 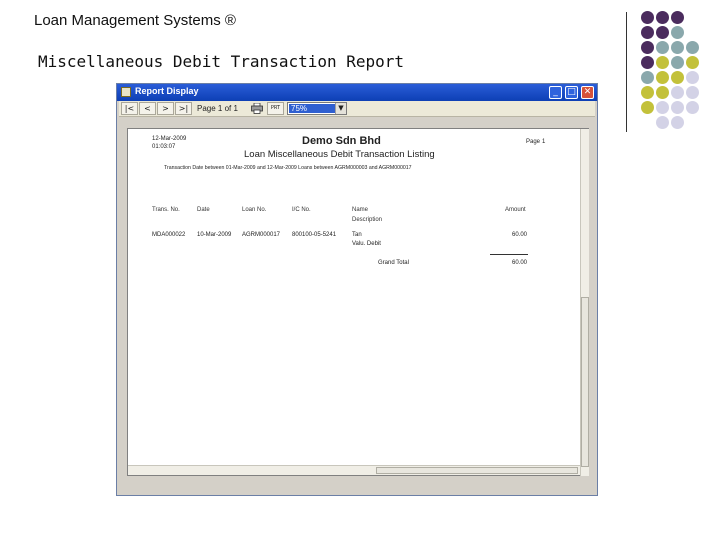 I want to click on window-title: Report Display, so click(x=167, y=91).